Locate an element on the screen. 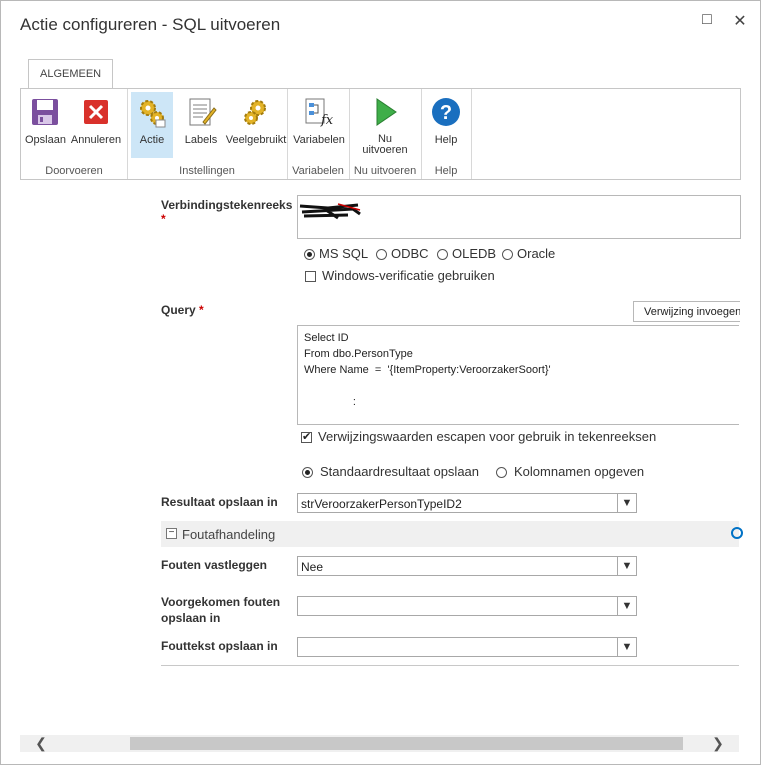  log-errors-select: Nee ▼ is located at coordinates (467, 566).